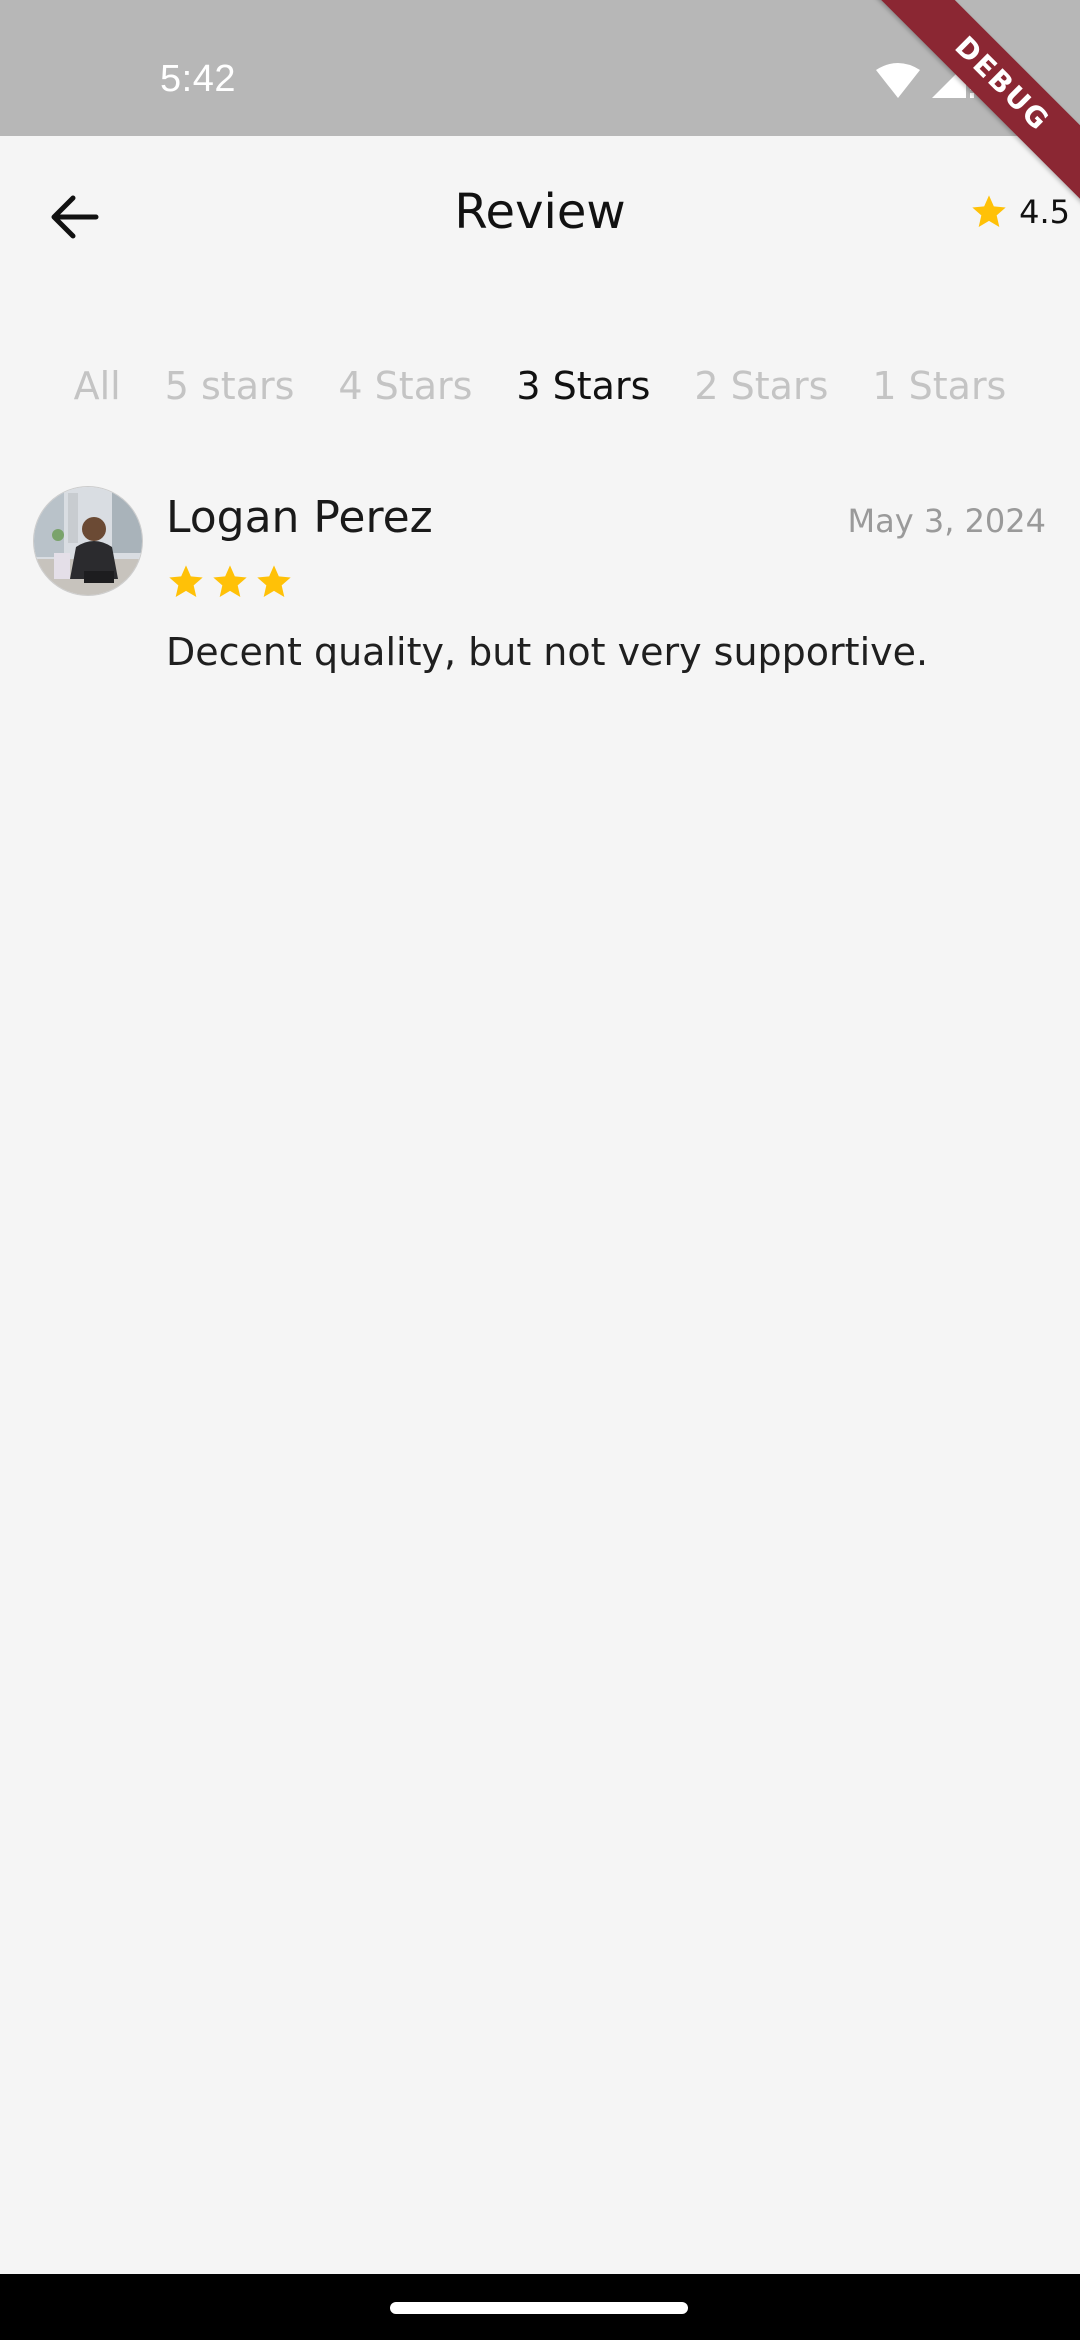 The height and width of the screenshot is (2340, 1080). Describe the element at coordinates (299, 517) in the screenshot. I see `reviewer-name: Logan Perez` at that location.